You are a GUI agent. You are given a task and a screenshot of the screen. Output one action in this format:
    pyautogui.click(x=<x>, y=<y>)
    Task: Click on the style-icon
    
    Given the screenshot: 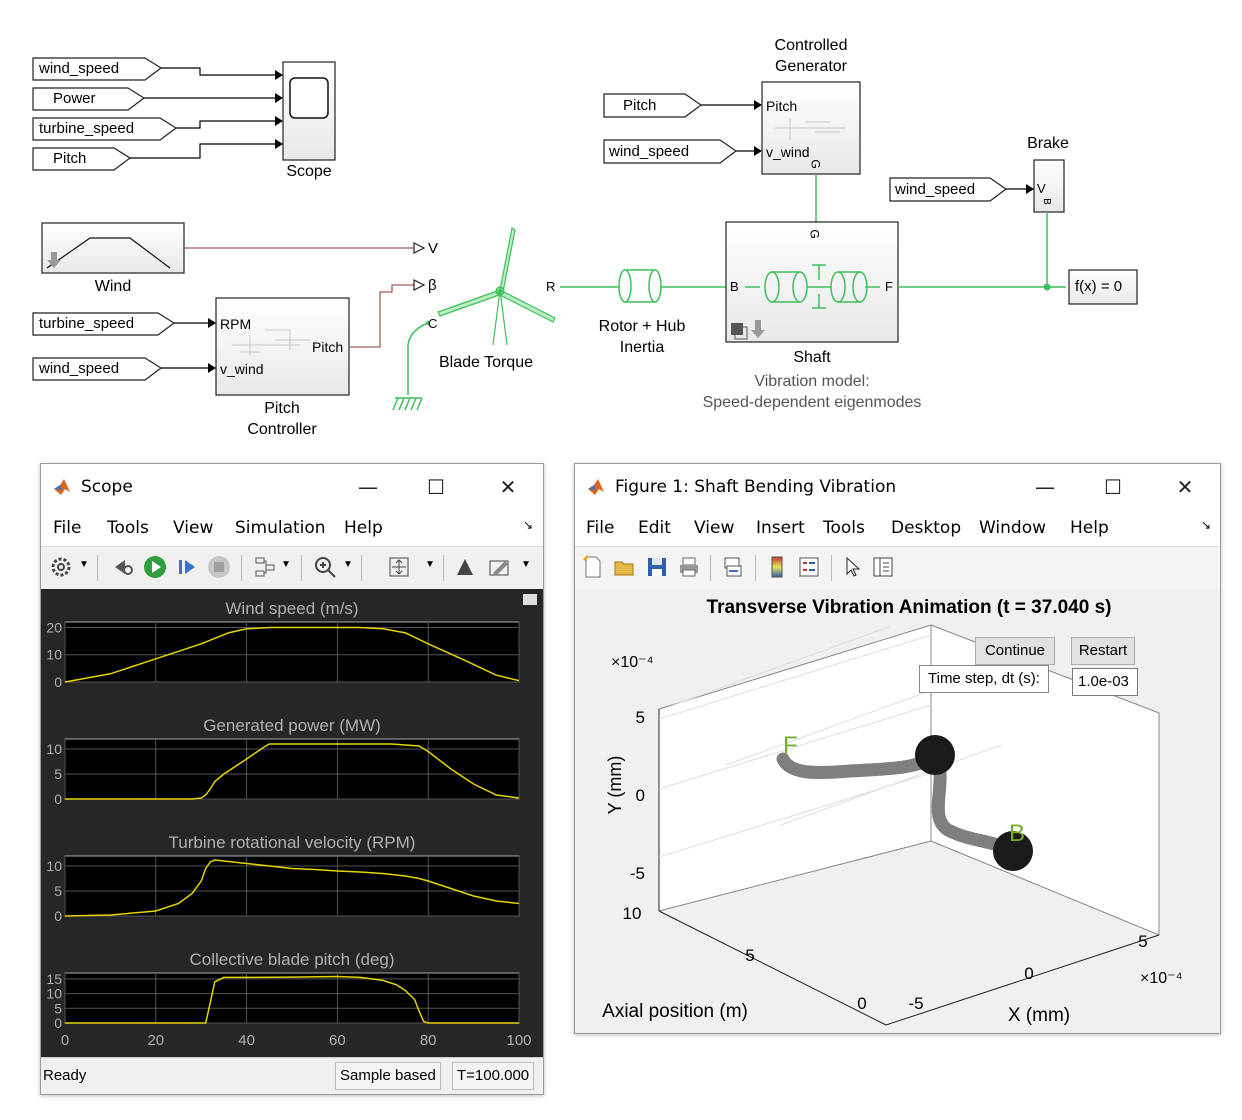 What is the action you would take?
    pyautogui.click(x=499, y=567)
    